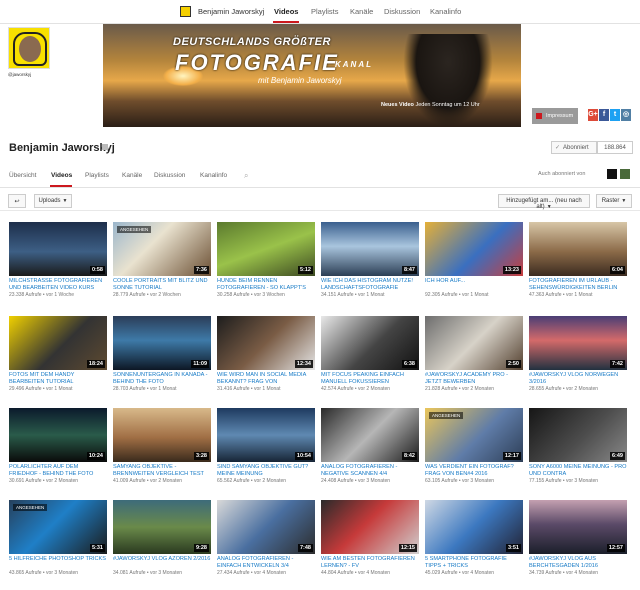  I want to click on topnav-tab-playlists: Playlists, so click(325, 11).